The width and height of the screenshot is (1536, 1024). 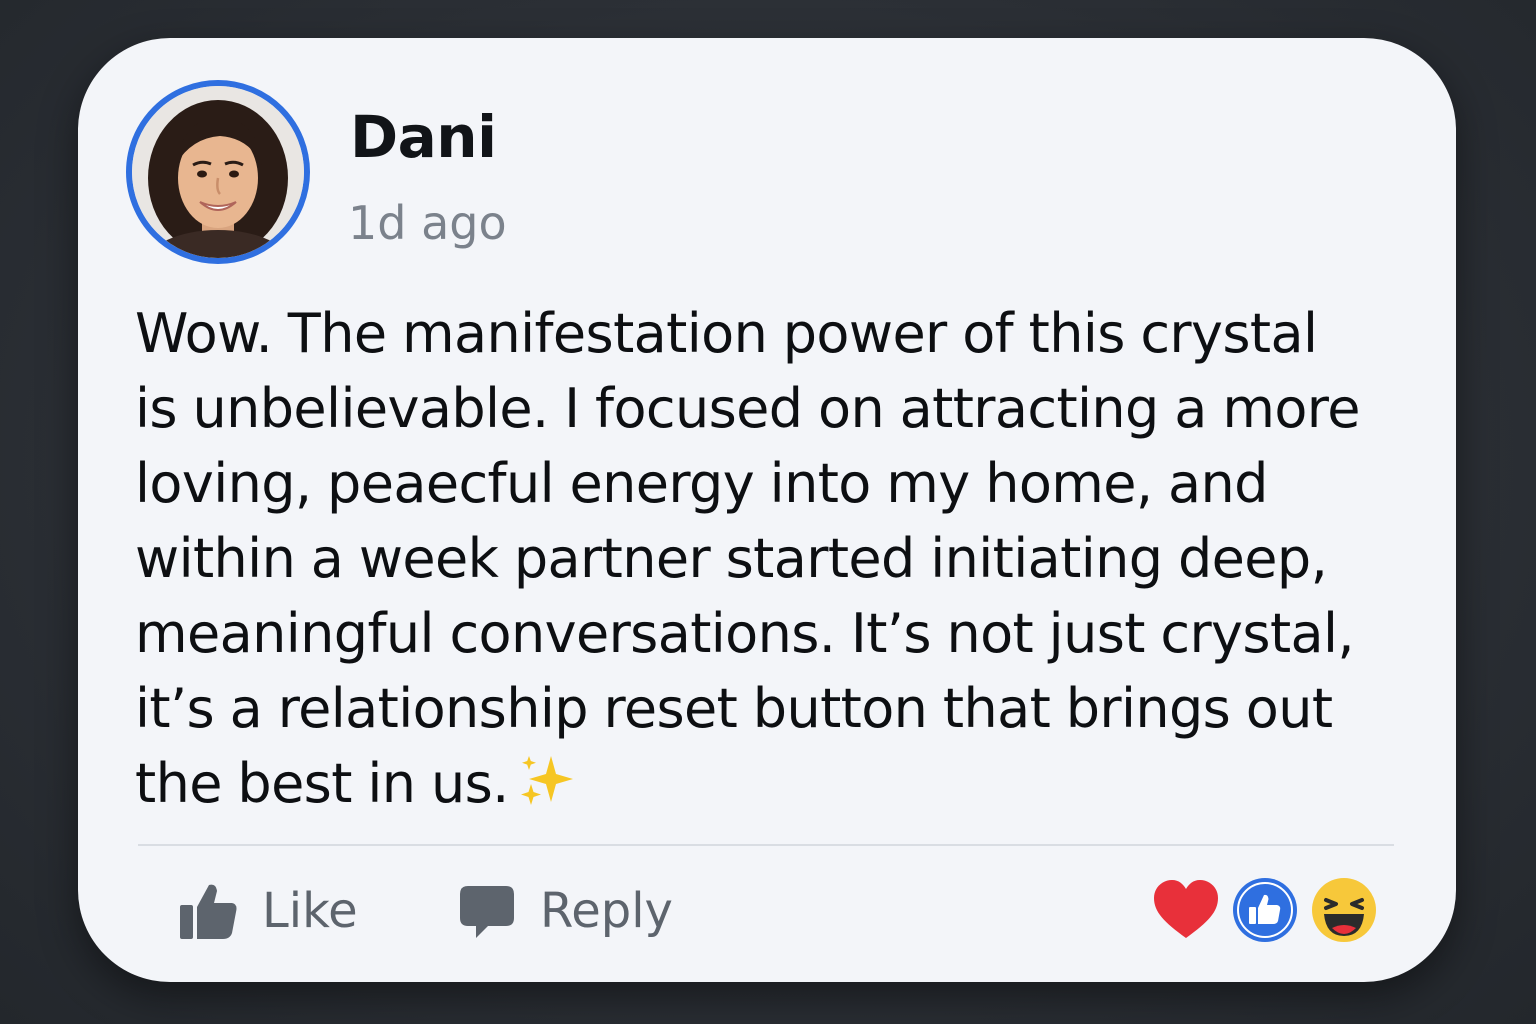 What do you see at coordinates (487, 912) in the screenshot?
I see `speech-bubble-icon` at bounding box center [487, 912].